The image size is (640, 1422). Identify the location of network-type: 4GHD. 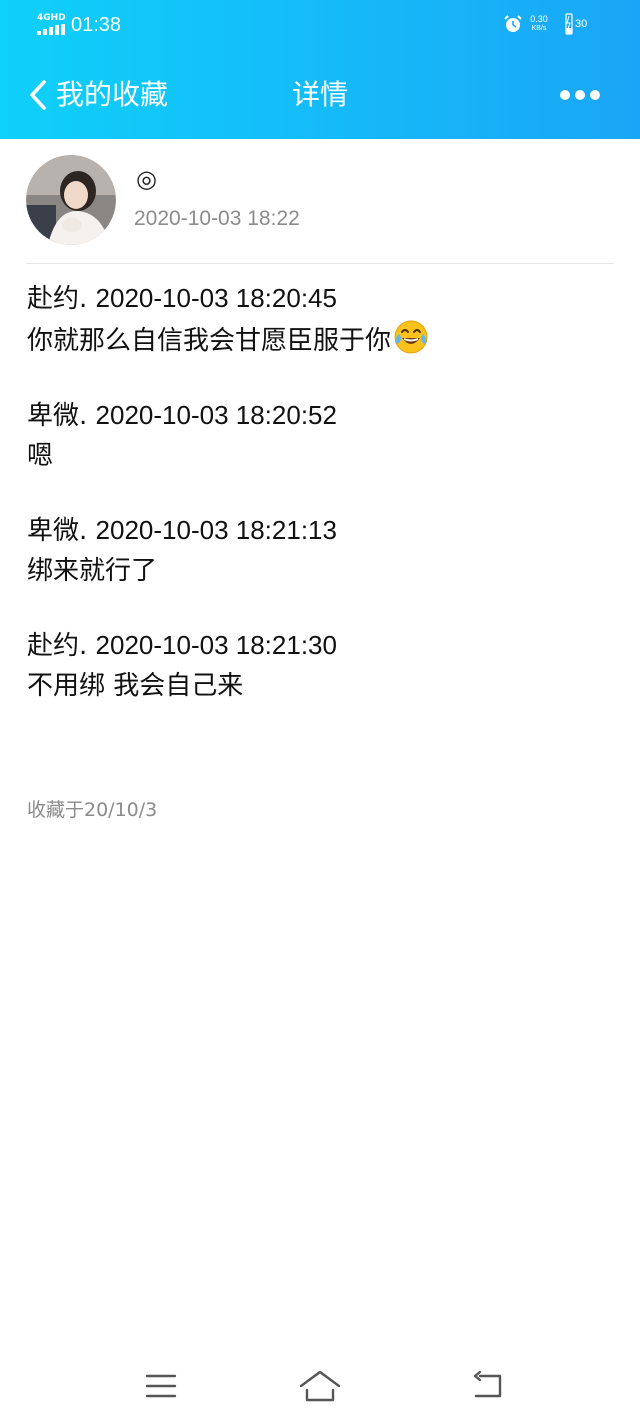
(51, 18).